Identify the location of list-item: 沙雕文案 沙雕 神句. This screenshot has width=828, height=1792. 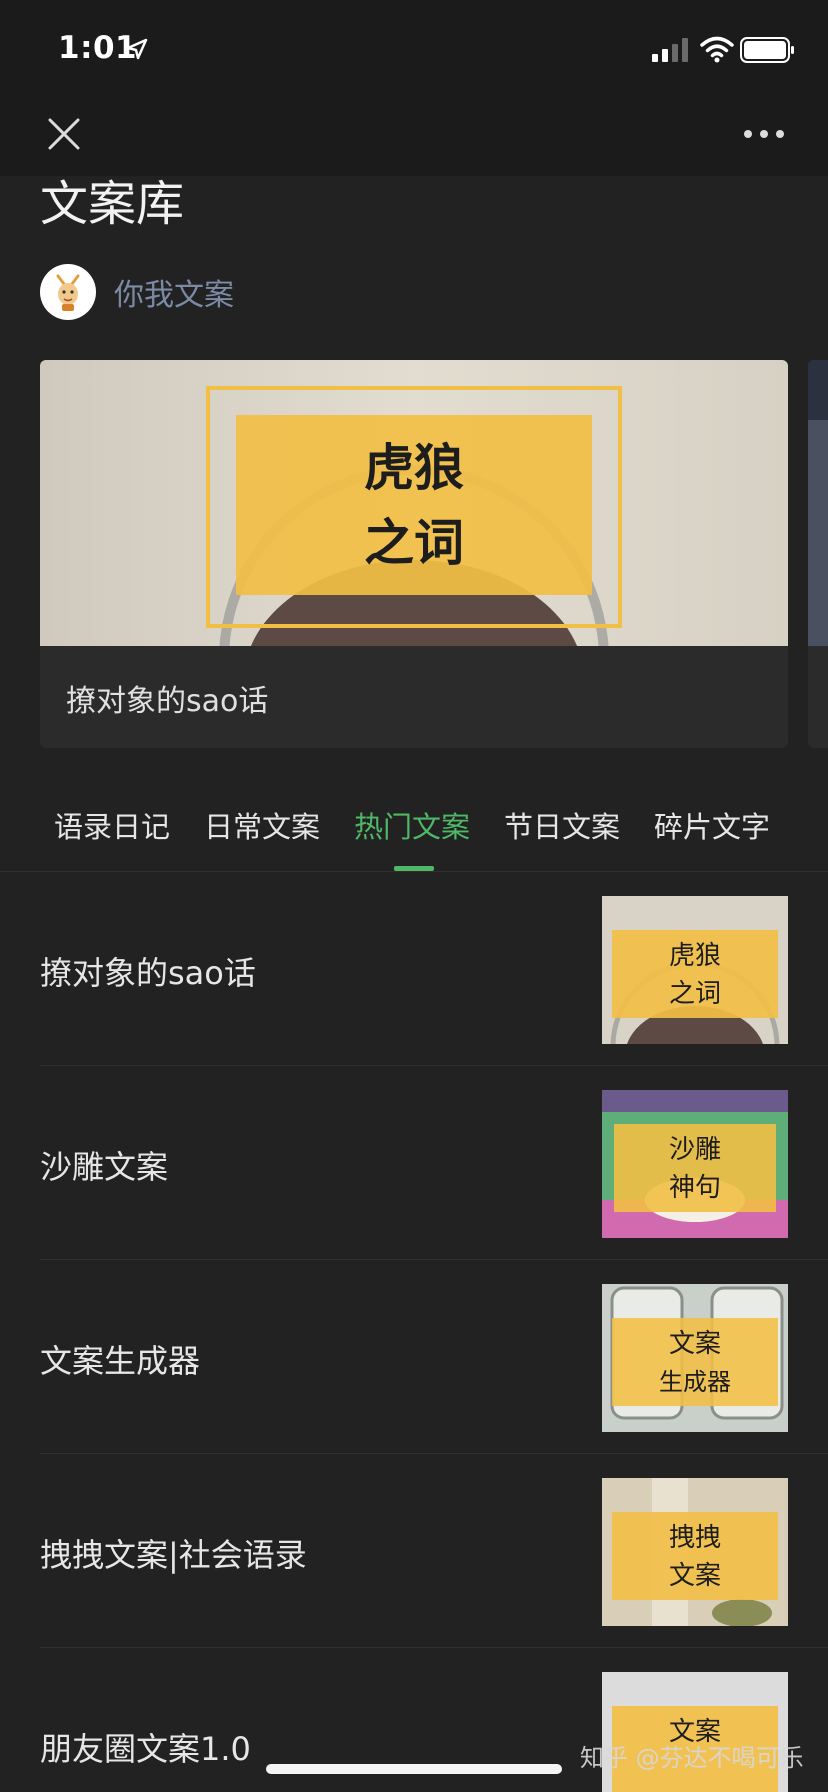
(414, 1163).